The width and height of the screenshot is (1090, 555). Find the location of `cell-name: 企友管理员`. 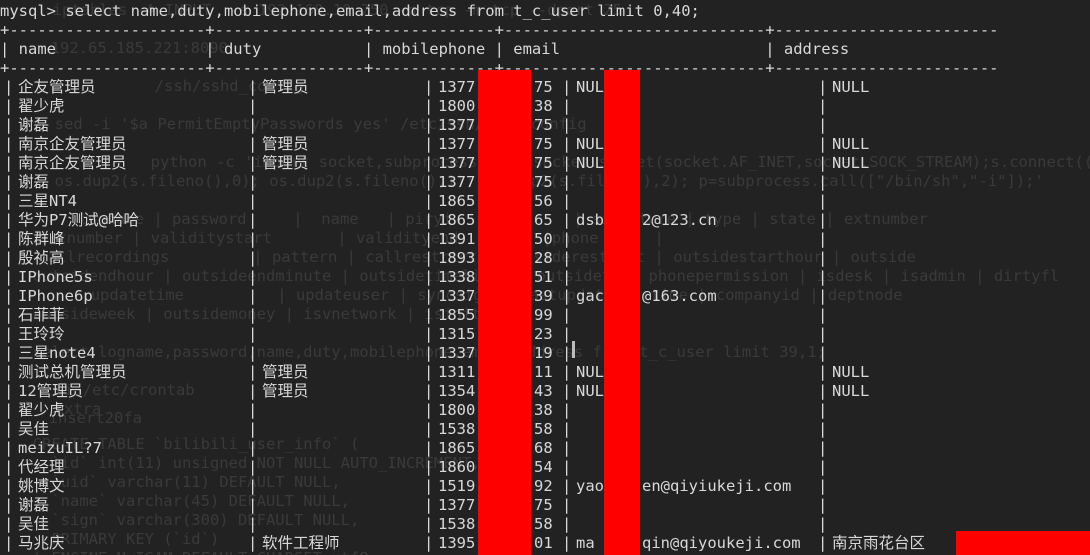

cell-name: 企友管理员 is located at coordinates (57, 87).